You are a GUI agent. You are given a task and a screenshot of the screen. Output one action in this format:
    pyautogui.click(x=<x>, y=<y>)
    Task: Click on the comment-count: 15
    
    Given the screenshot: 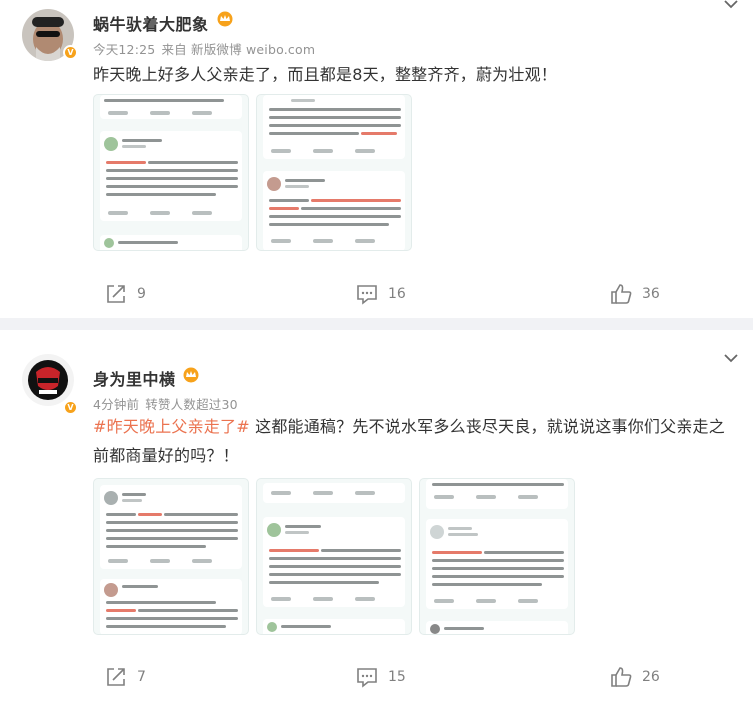 What is the action you would take?
    pyautogui.click(x=397, y=677)
    